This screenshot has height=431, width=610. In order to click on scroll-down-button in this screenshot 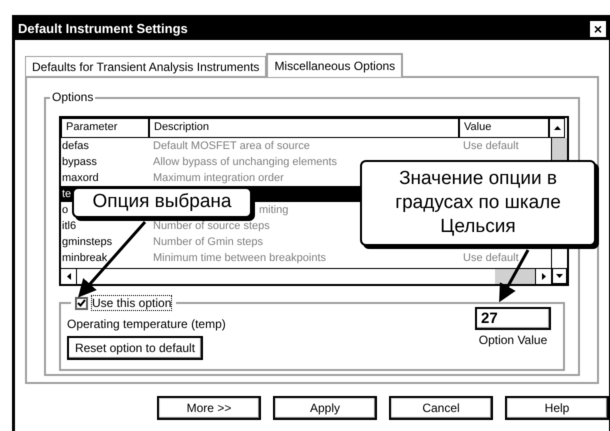, I will do `click(559, 276)`.